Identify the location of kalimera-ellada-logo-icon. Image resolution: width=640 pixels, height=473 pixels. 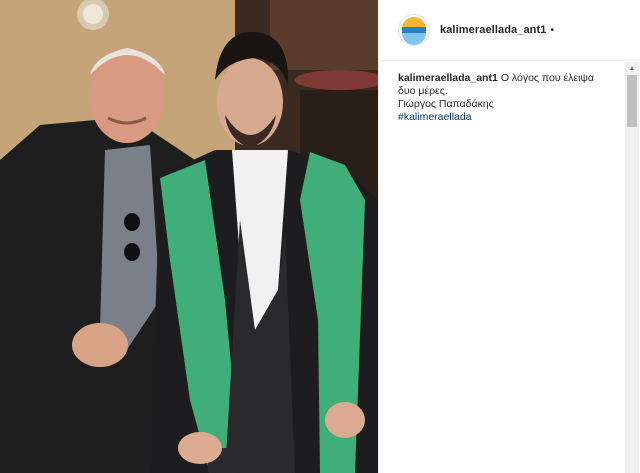
(414, 30).